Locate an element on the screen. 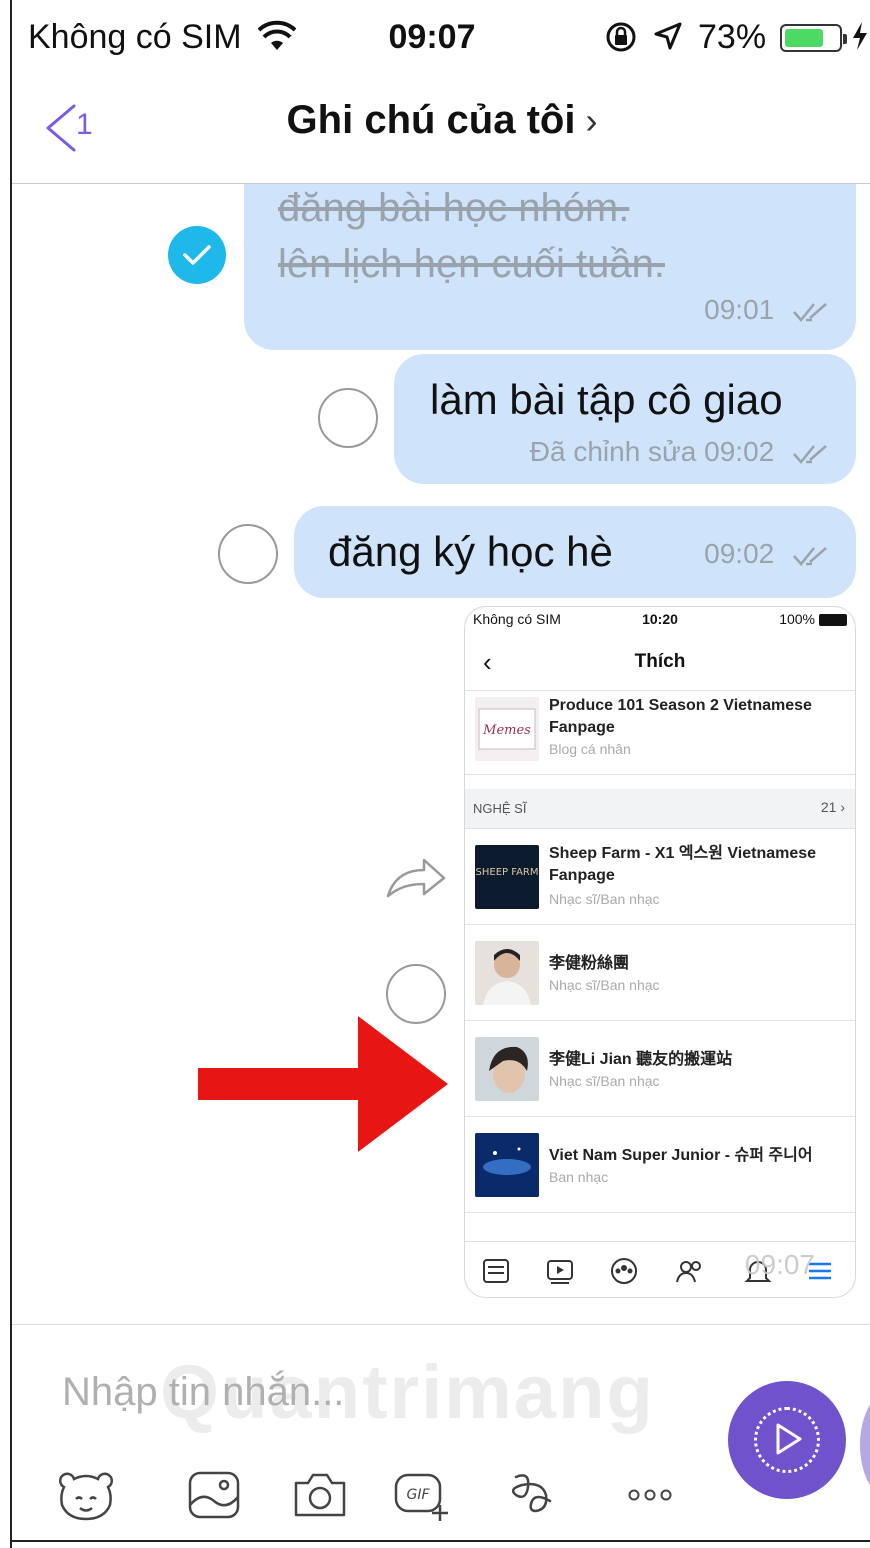 This screenshot has width=870, height=1548. edited-label: Đã chỉnh sửa is located at coordinates (613, 451).